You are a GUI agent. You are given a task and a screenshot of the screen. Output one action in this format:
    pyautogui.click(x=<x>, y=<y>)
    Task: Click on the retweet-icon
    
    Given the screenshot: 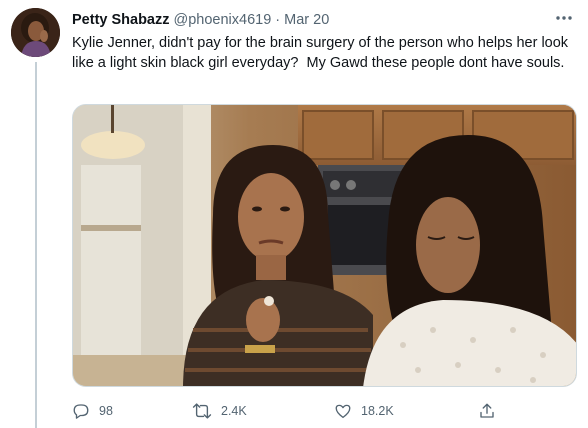 What is the action you would take?
    pyautogui.click(x=202, y=411)
    